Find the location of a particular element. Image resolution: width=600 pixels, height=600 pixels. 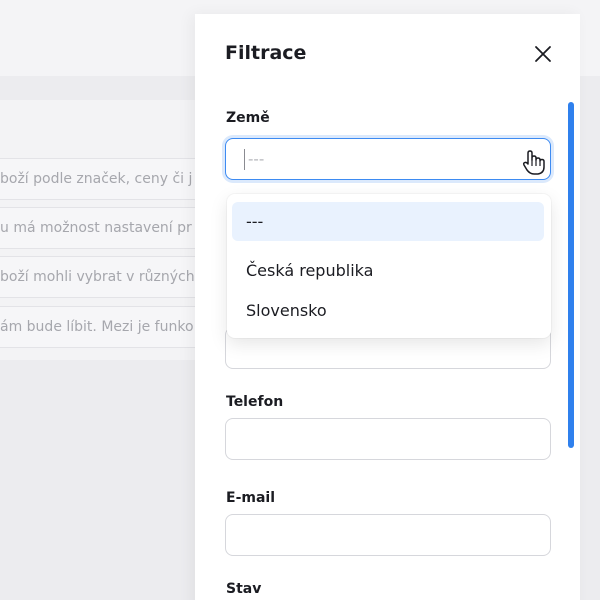

scrollbar is located at coordinates (571, 275).